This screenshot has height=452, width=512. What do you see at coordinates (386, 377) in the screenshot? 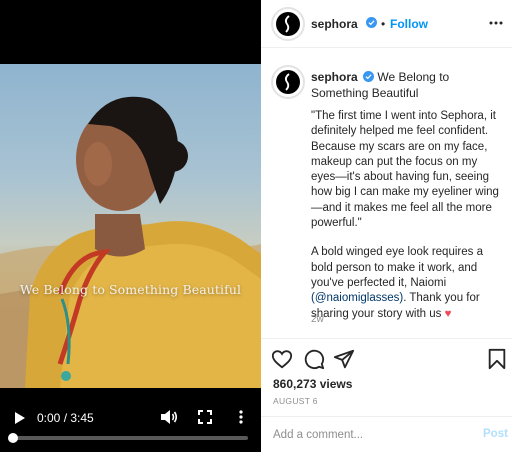
I see `post-actions: 860,273 views AUGUST 6` at bounding box center [386, 377].